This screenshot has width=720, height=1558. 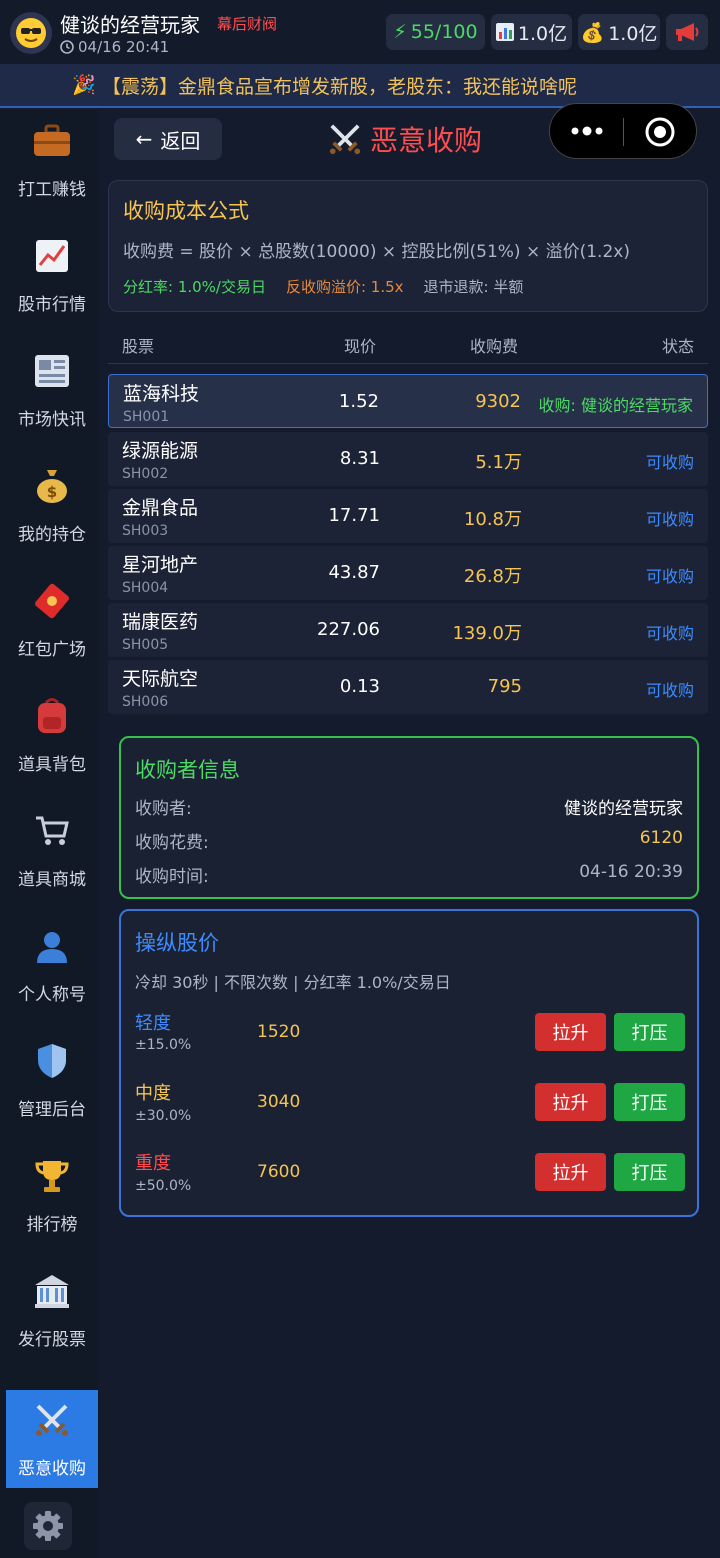 I want to click on announcement-button, so click(x=687, y=32).